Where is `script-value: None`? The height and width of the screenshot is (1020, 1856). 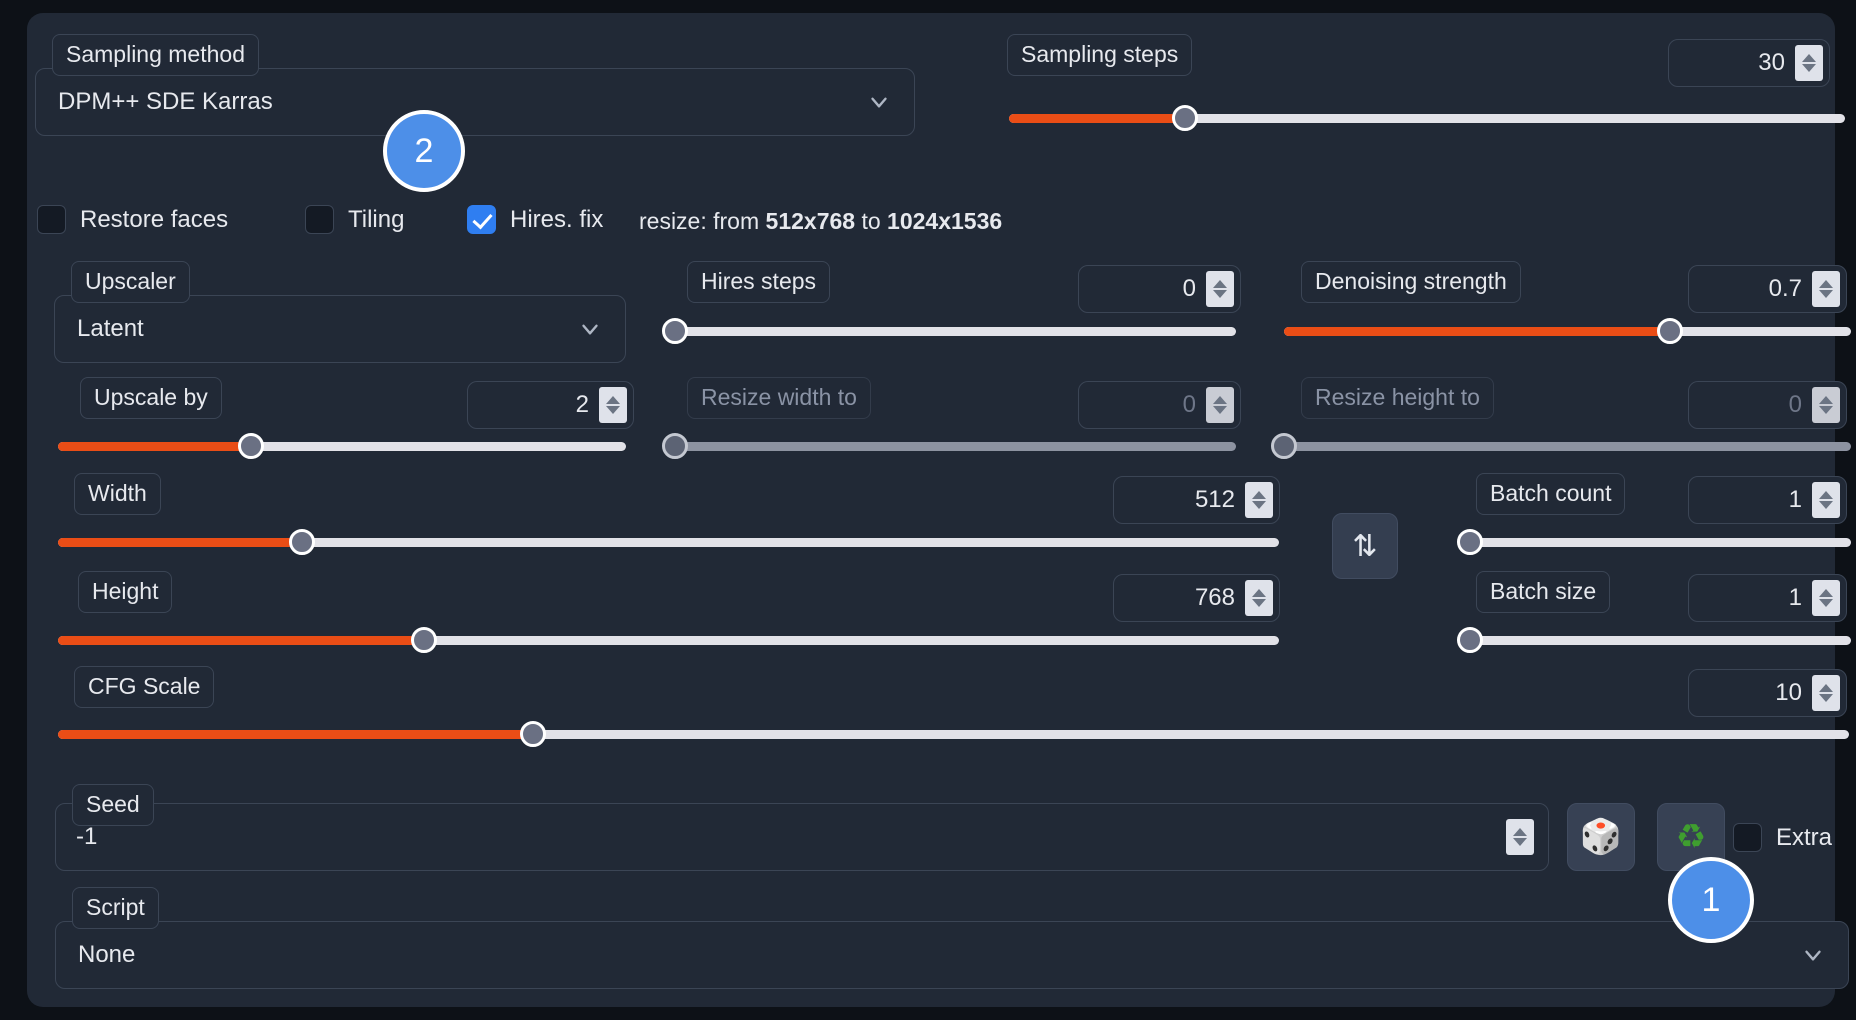
script-value: None is located at coordinates (107, 954).